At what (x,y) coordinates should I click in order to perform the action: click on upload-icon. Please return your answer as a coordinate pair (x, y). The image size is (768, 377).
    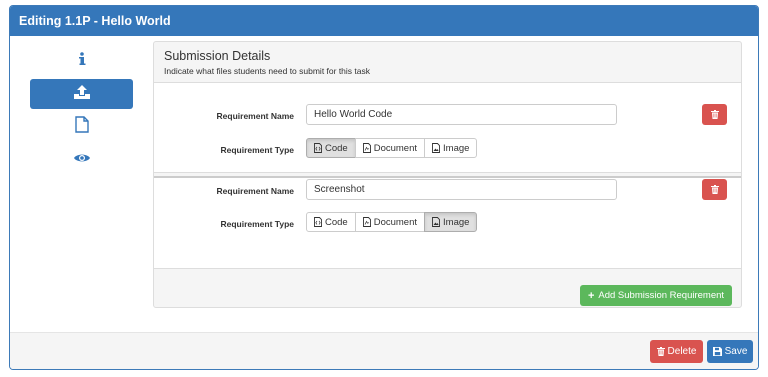
    Looking at the image, I should click on (81, 94).